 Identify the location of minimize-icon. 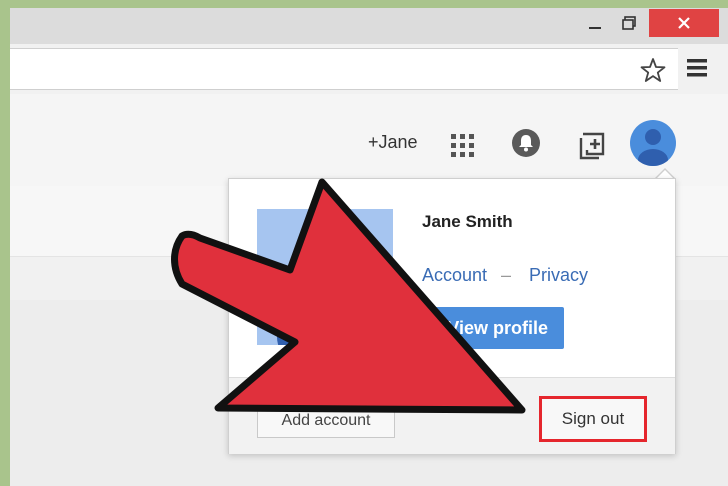
(595, 23).